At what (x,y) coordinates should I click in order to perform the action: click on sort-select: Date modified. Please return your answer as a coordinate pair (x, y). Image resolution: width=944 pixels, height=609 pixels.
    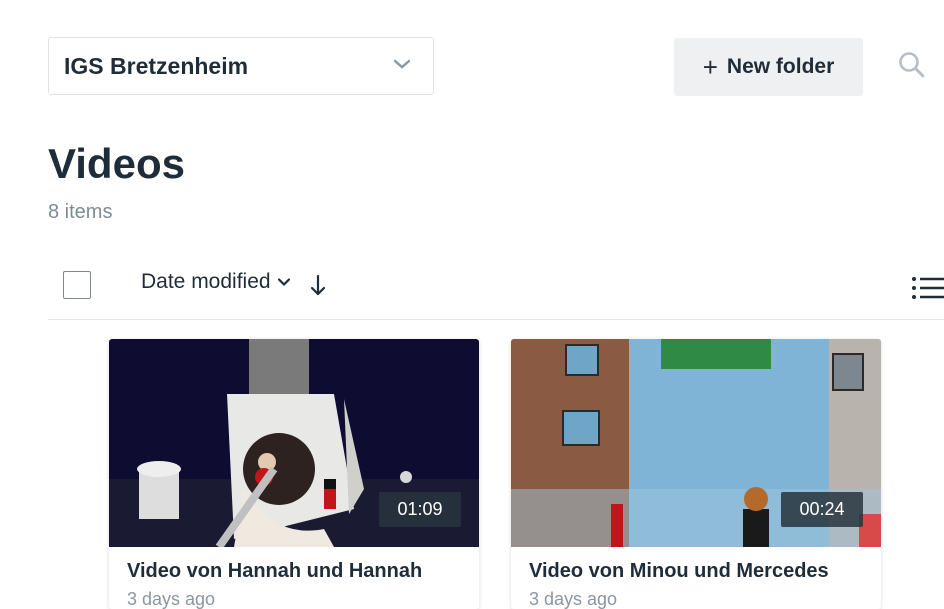
    Looking at the image, I should click on (216, 282).